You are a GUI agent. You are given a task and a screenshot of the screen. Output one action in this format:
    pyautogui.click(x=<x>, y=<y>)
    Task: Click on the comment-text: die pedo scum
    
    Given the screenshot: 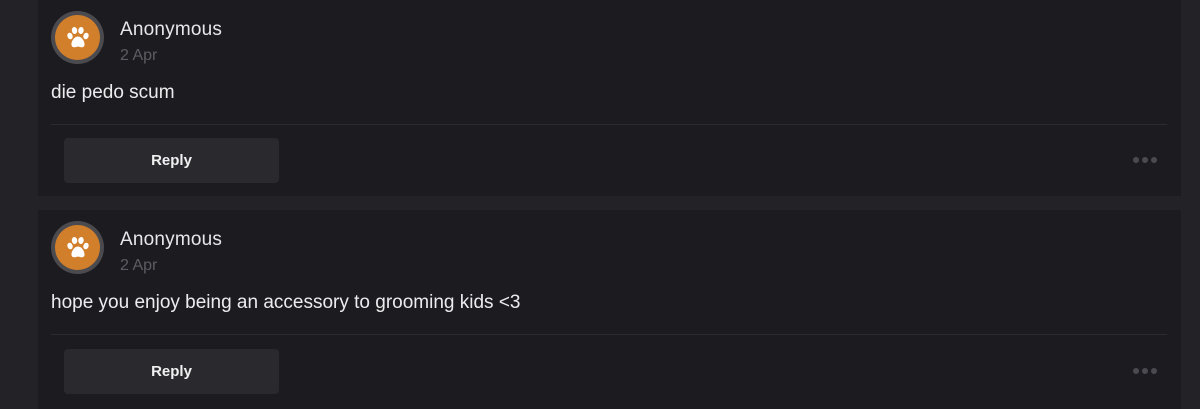 What is the action you would take?
    pyautogui.click(x=113, y=92)
    